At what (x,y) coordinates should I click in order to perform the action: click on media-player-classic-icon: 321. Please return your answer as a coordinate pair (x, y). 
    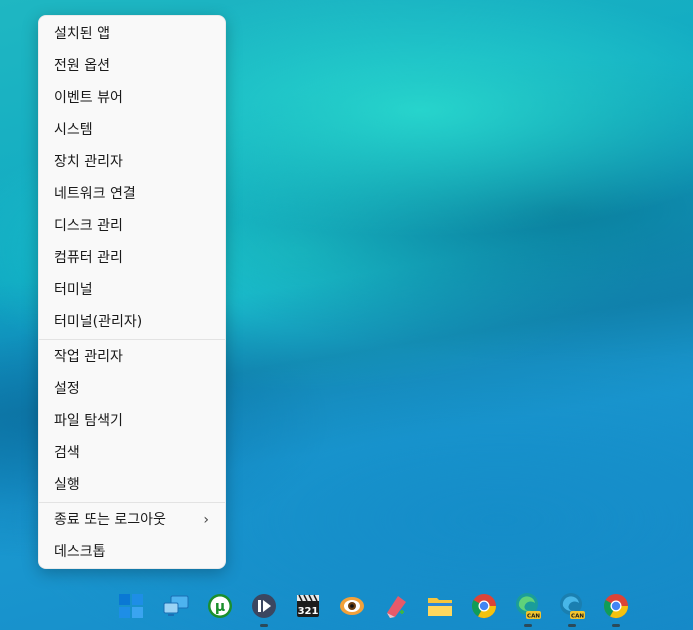
    Looking at the image, I should click on (308, 606).